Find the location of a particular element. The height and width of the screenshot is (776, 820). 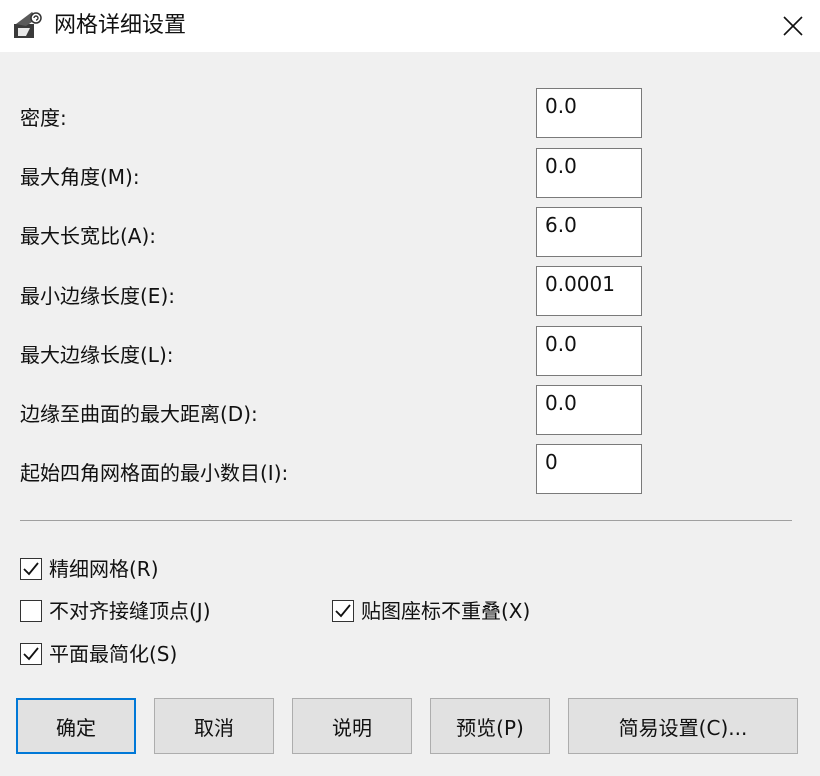

refine-mesh-label: 精细网格(R) is located at coordinates (104, 569).